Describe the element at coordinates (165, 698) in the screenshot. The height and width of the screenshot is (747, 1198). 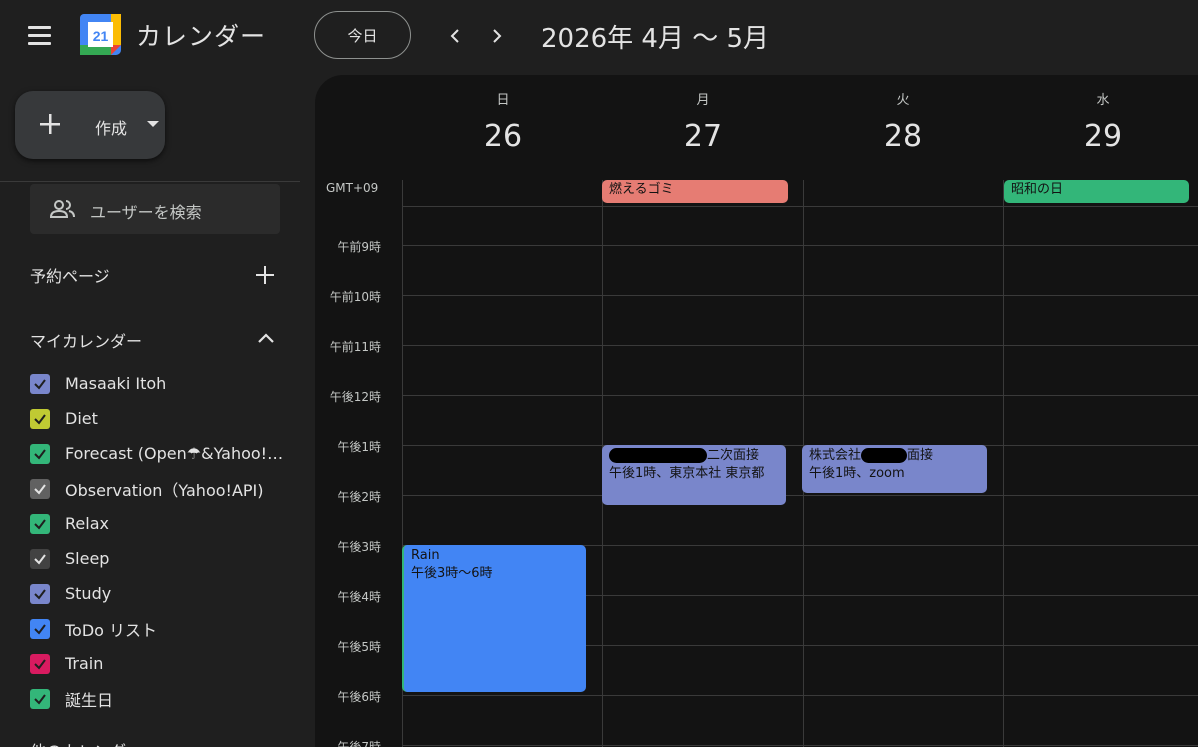
I see `calendar-item: 誕生日` at that location.